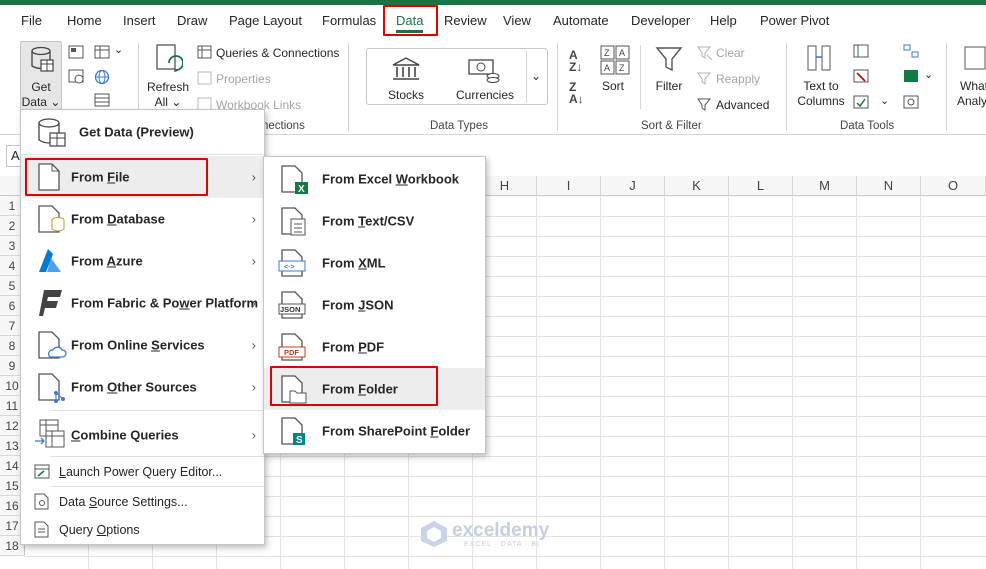  I want to click on relationships-icon, so click(911, 76).